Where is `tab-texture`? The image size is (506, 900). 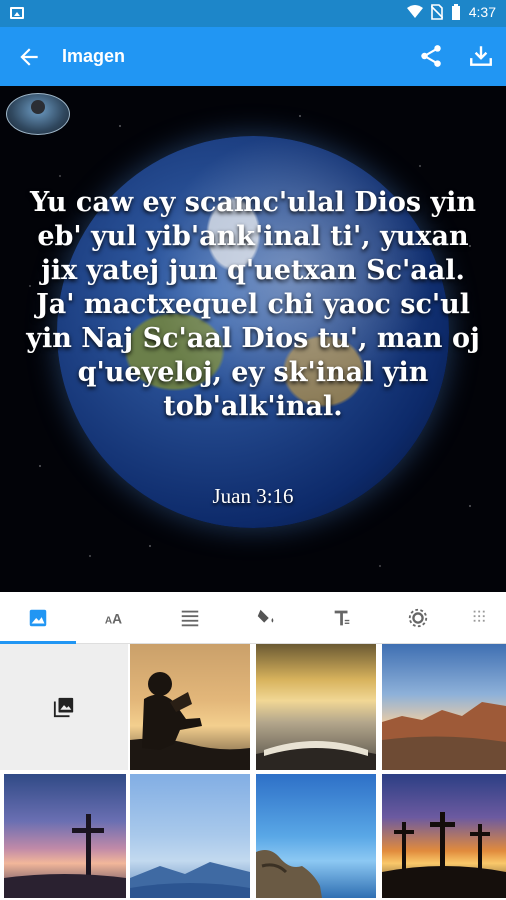 tab-texture is located at coordinates (481, 618).